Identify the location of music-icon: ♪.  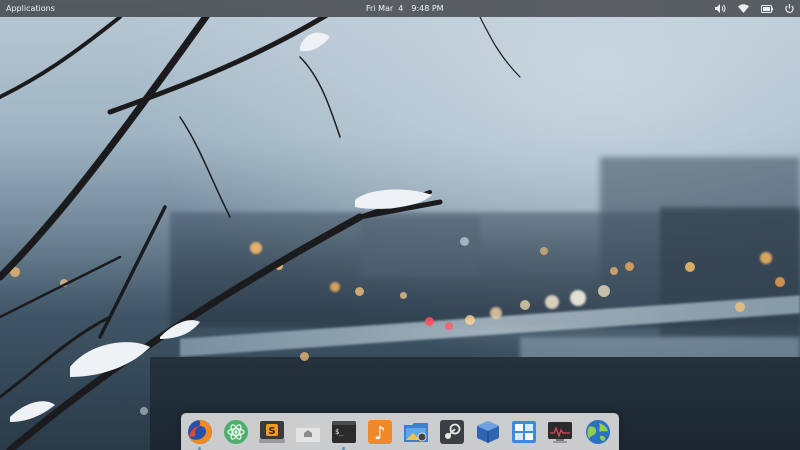
(380, 432).